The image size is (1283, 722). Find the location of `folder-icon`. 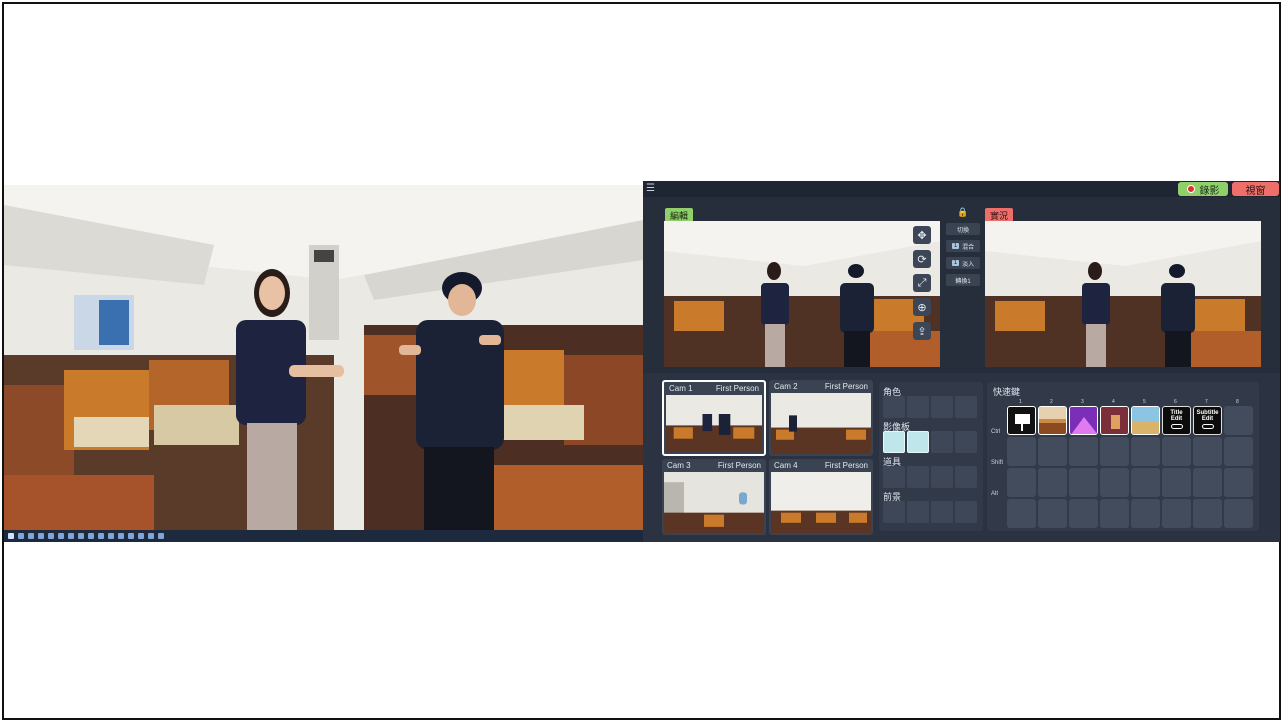

folder-icon is located at coordinates (51, 536).